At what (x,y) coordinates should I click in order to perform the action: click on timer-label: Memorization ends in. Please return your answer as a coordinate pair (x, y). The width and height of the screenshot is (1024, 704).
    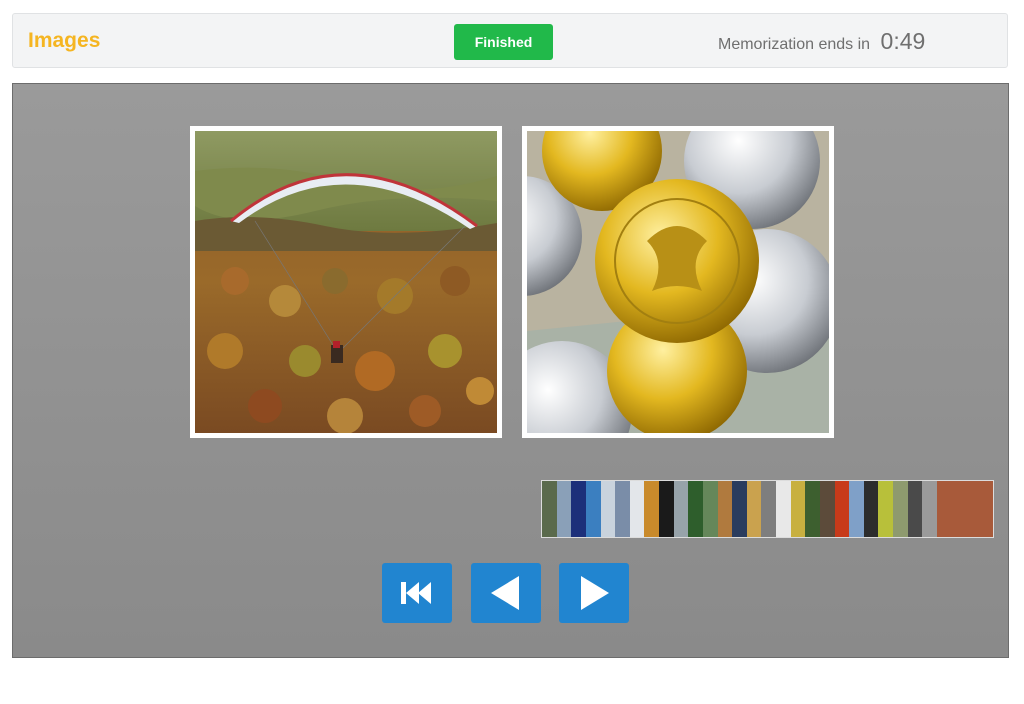
    Looking at the image, I should click on (794, 44).